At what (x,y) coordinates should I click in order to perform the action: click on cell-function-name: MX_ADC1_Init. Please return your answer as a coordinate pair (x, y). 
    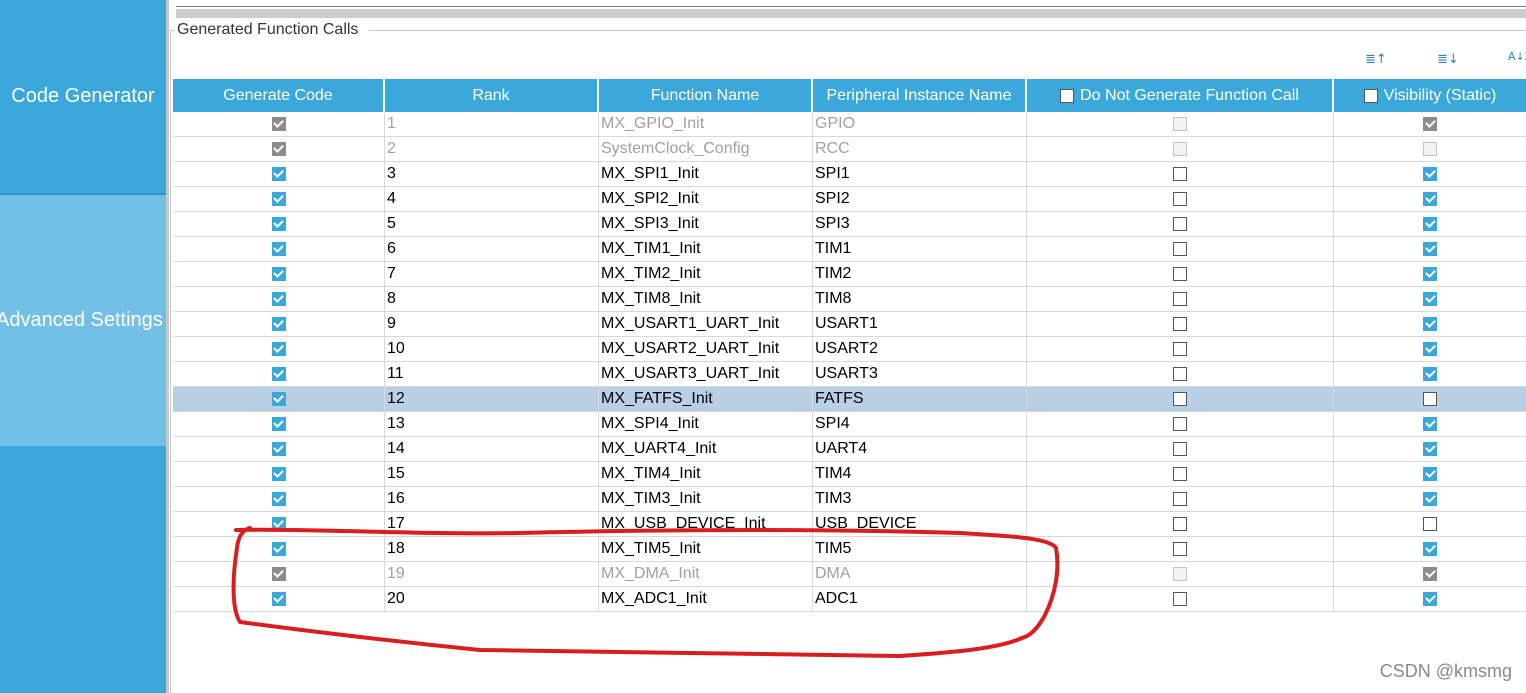
    Looking at the image, I should click on (706, 599).